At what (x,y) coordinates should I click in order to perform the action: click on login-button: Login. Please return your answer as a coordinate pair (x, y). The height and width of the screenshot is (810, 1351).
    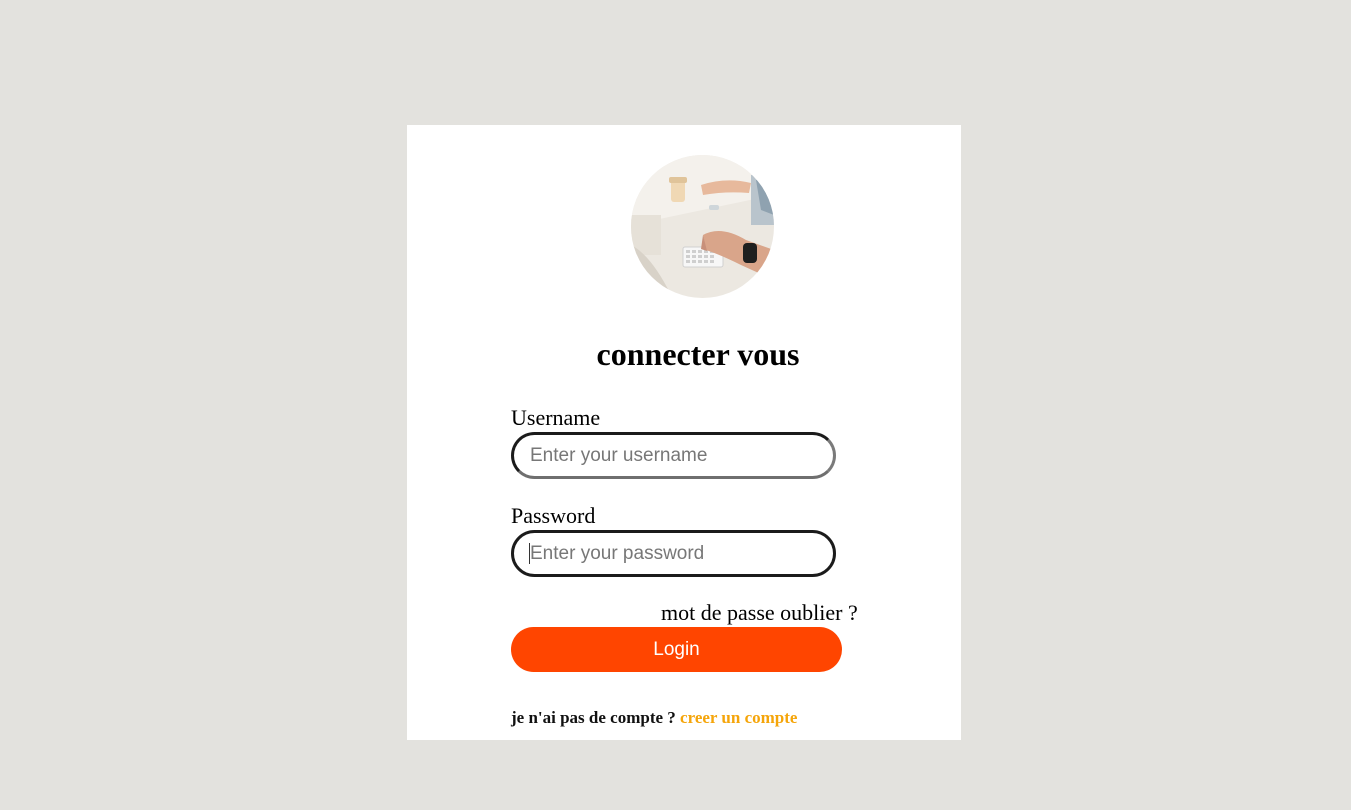
    Looking at the image, I should click on (676, 649).